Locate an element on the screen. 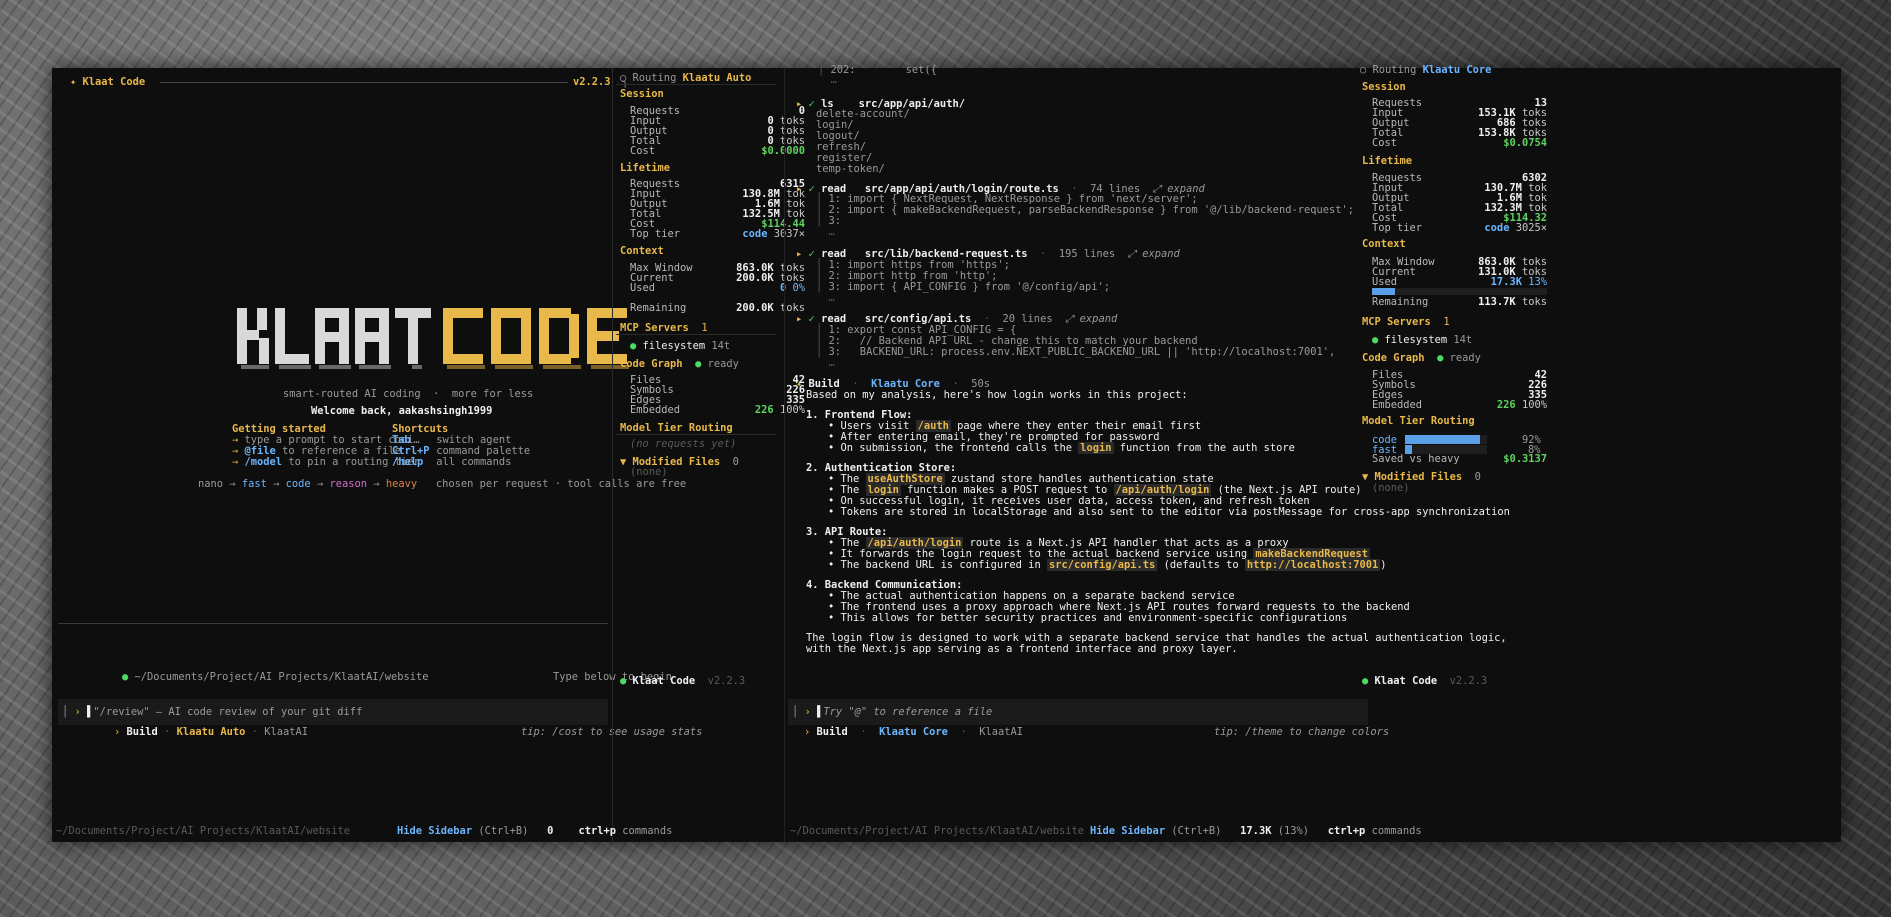 The width and height of the screenshot is (1891, 917). session-heading-2: Session is located at coordinates (1384, 87).